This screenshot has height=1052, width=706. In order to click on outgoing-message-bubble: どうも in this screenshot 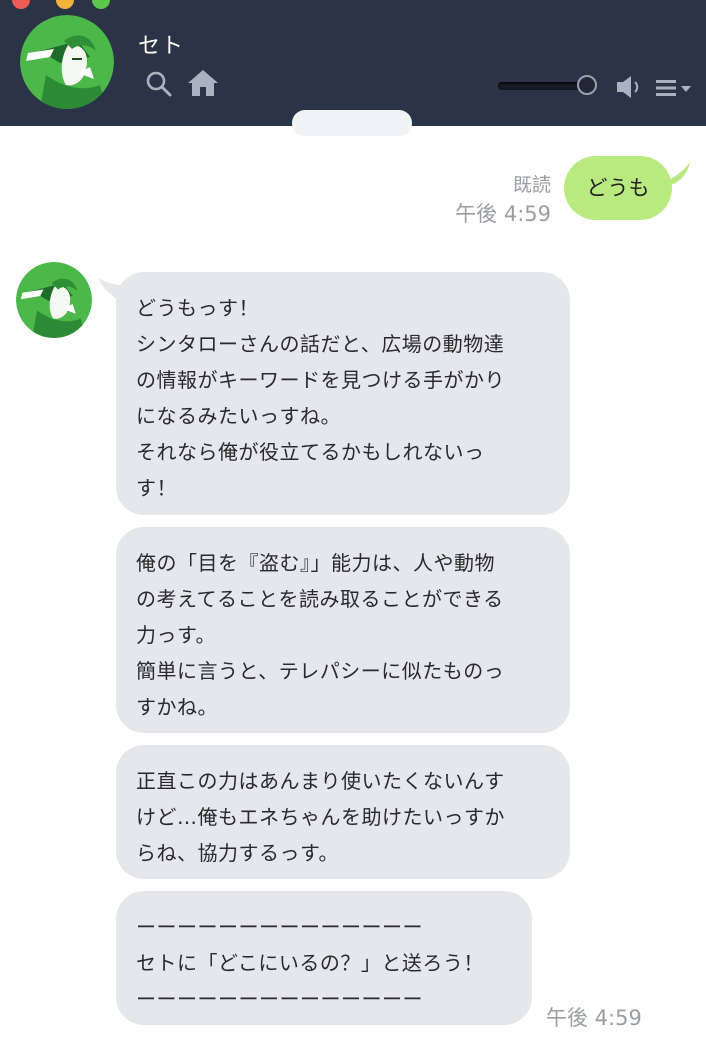, I will do `click(618, 188)`.